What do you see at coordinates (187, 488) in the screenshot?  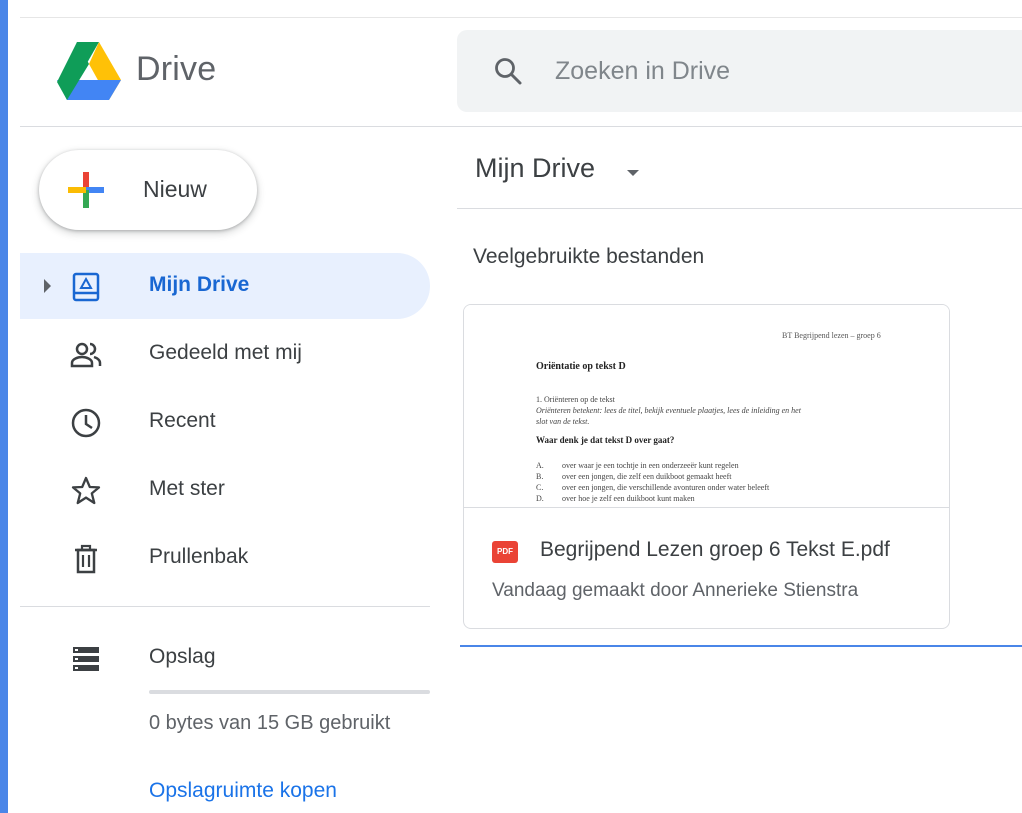 I see `sidebar-item-label: Met ster` at bounding box center [187, 488].